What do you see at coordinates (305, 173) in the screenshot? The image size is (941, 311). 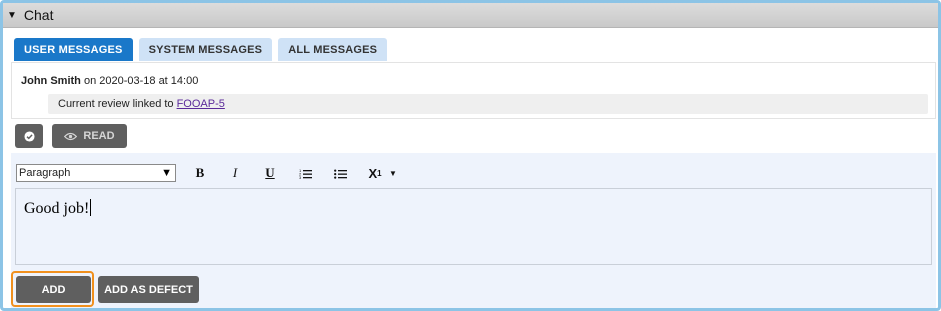 I see `ordered-list-icon: 1 2 3` at bounding box center [305, 173].